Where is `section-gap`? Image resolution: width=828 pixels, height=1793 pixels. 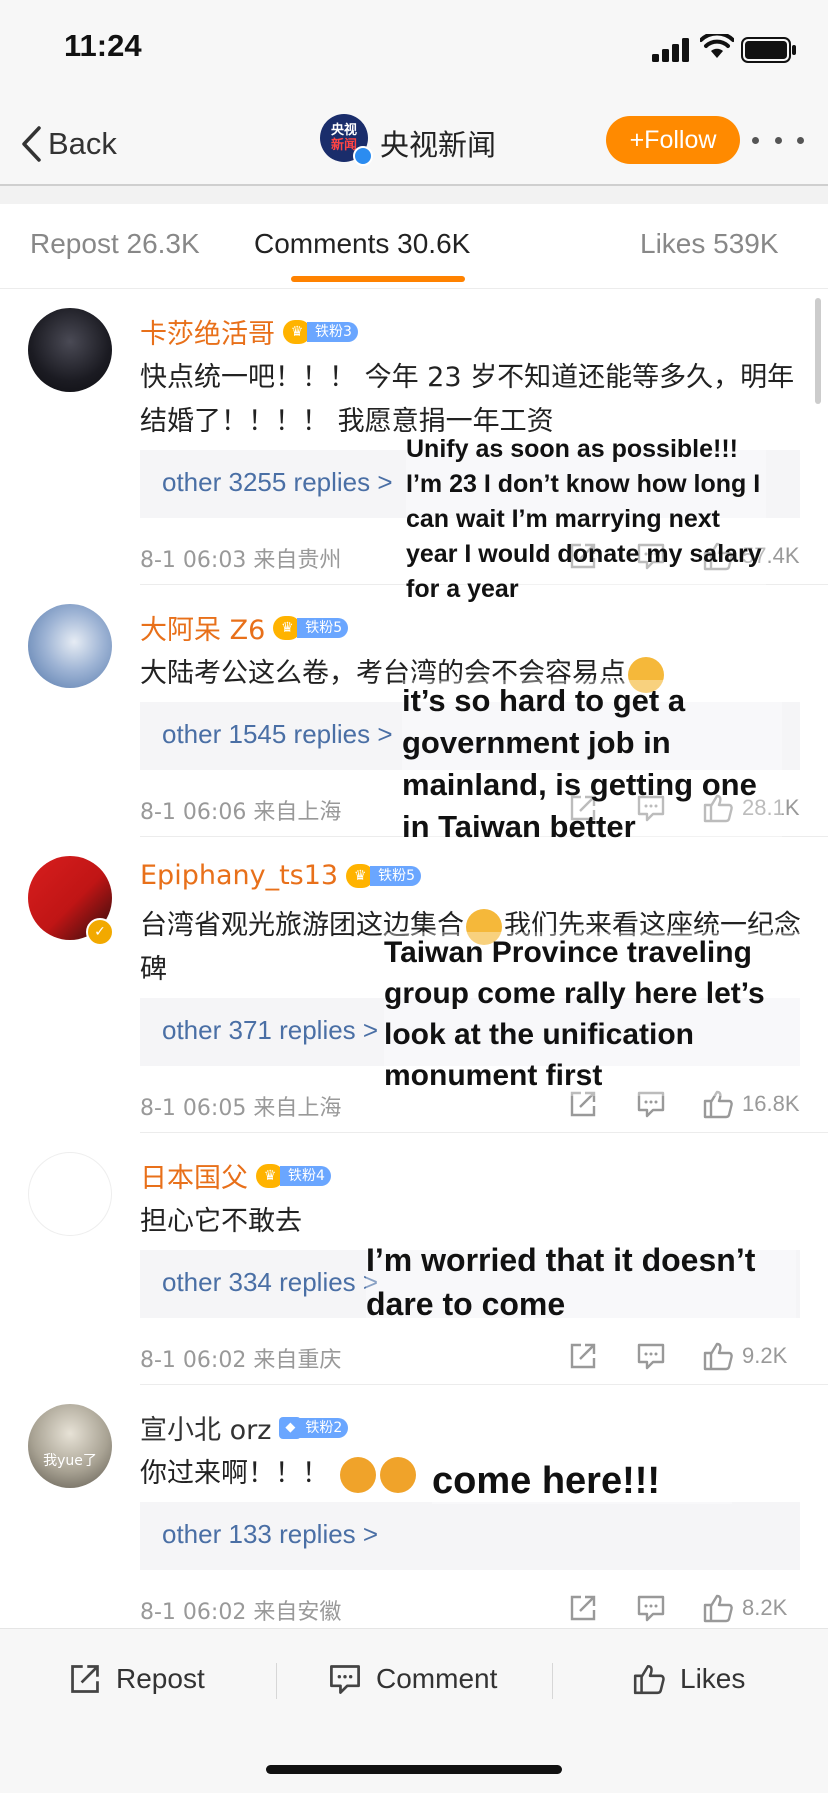 section-gap is located at coordinates (414, 195).